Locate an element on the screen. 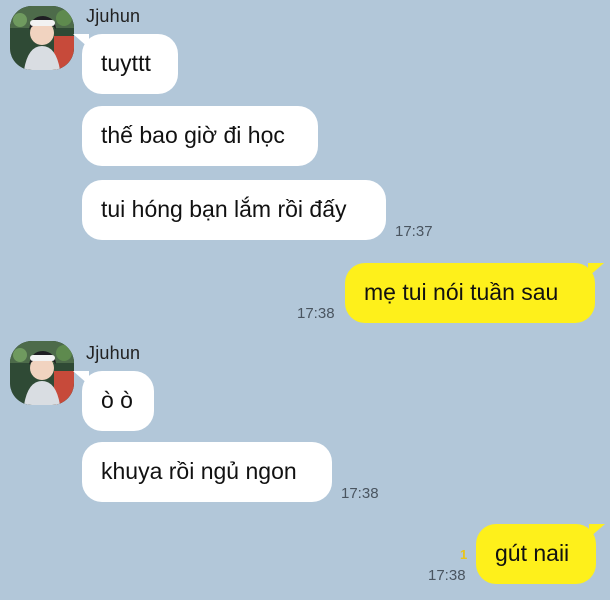  message-bubble: tuyttt is located at coordinates (125, 64).